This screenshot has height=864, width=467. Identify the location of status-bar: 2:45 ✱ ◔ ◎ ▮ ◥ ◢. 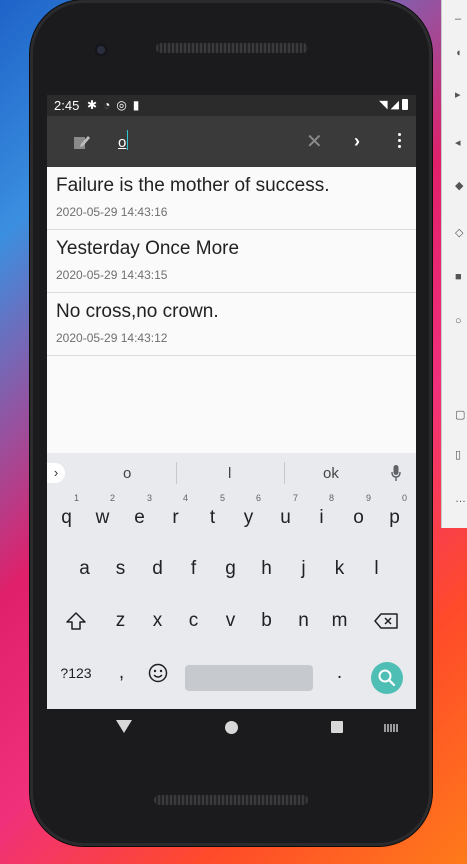
(231, 105).